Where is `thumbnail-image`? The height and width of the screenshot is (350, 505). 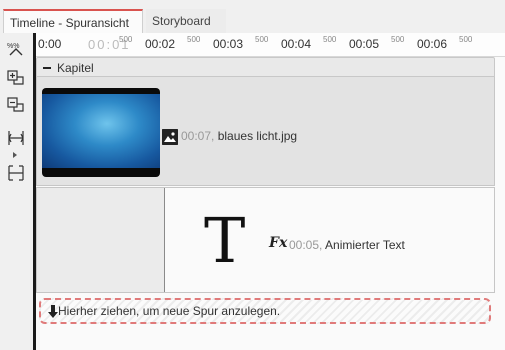
thumbnail-image is located at coordinates (101, 131).